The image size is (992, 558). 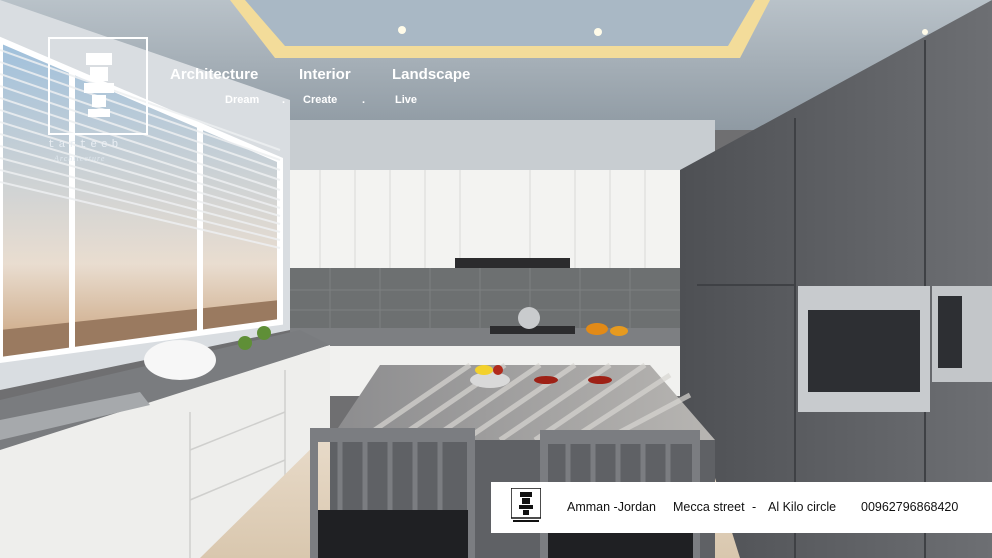 What do you see at coordinates (325, 74) in the screenshot?
I see `nav-interior: Interior` at bounding box center [325, 74].